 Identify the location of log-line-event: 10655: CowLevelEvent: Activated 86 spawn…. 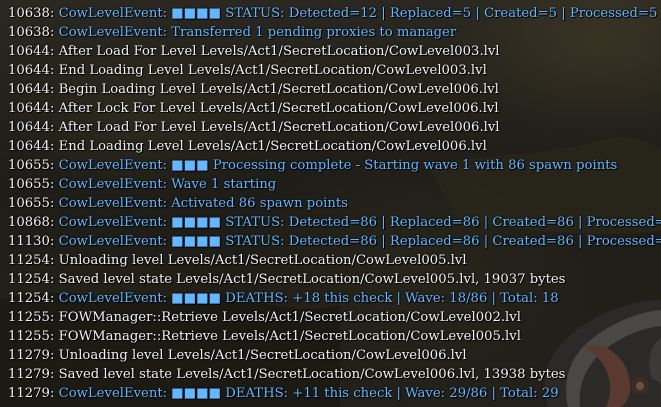
(332, 203).